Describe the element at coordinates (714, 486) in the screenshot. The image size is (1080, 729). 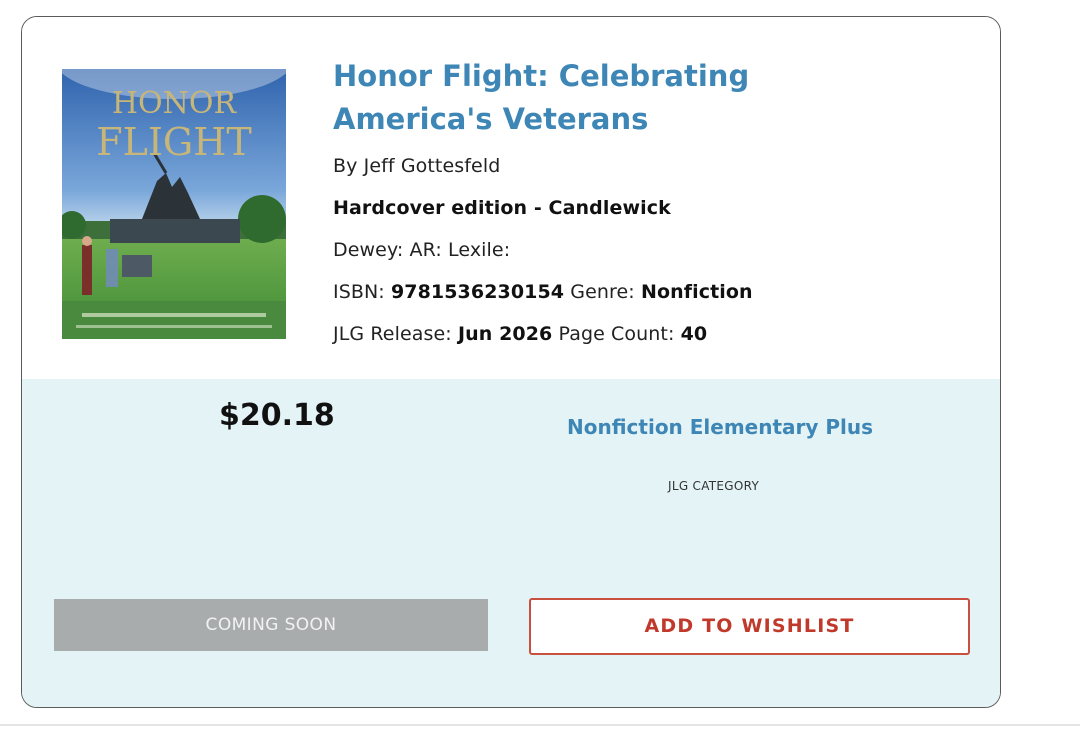
I see `jlg-category-label: JLG CATEGORY` at that location.